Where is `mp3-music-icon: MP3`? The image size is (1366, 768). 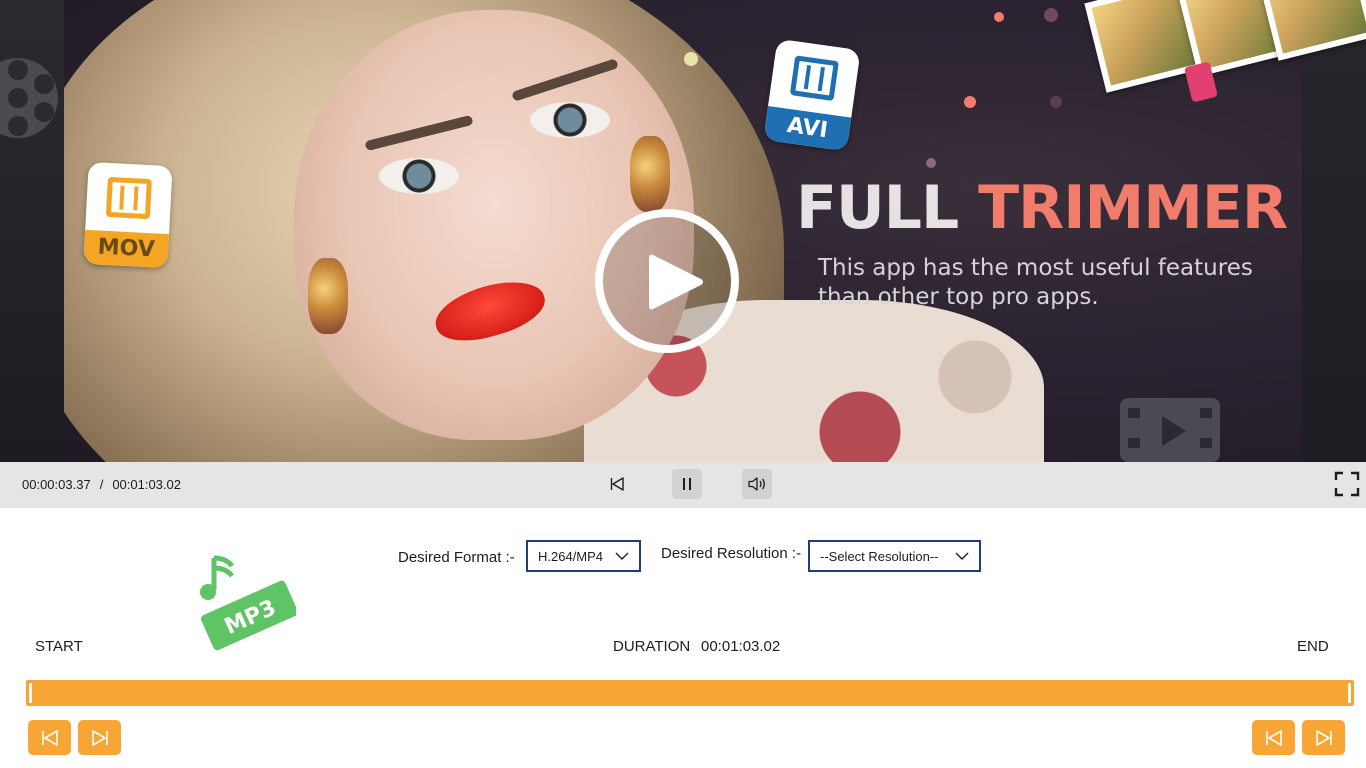
mp3-music-icon: MP3 is located at coordinates (248, 603).